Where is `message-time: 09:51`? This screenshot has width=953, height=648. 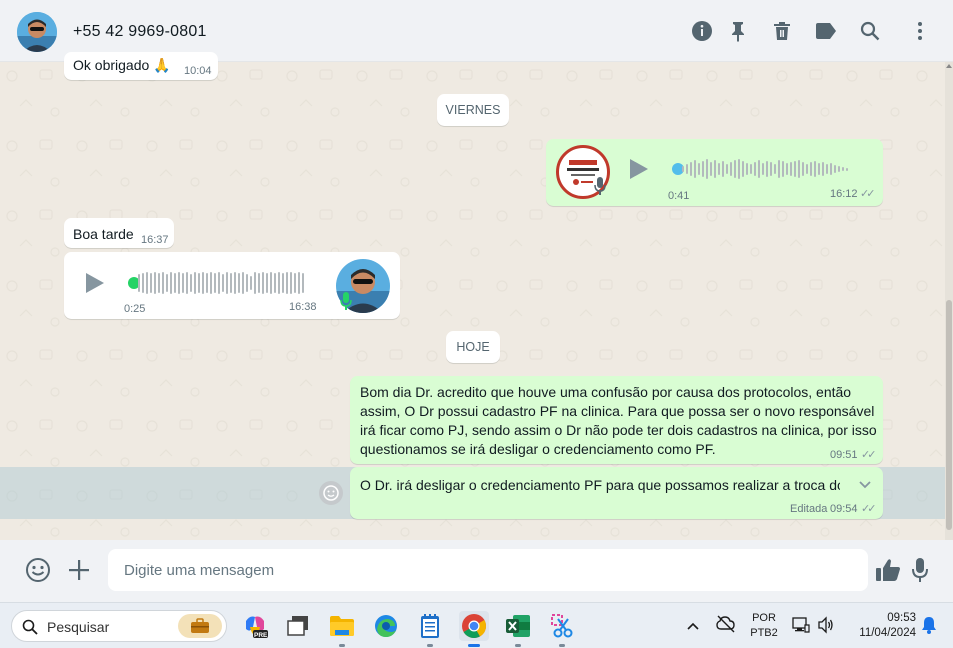 message-time: 09:51 is located at coordinates (844, 455).